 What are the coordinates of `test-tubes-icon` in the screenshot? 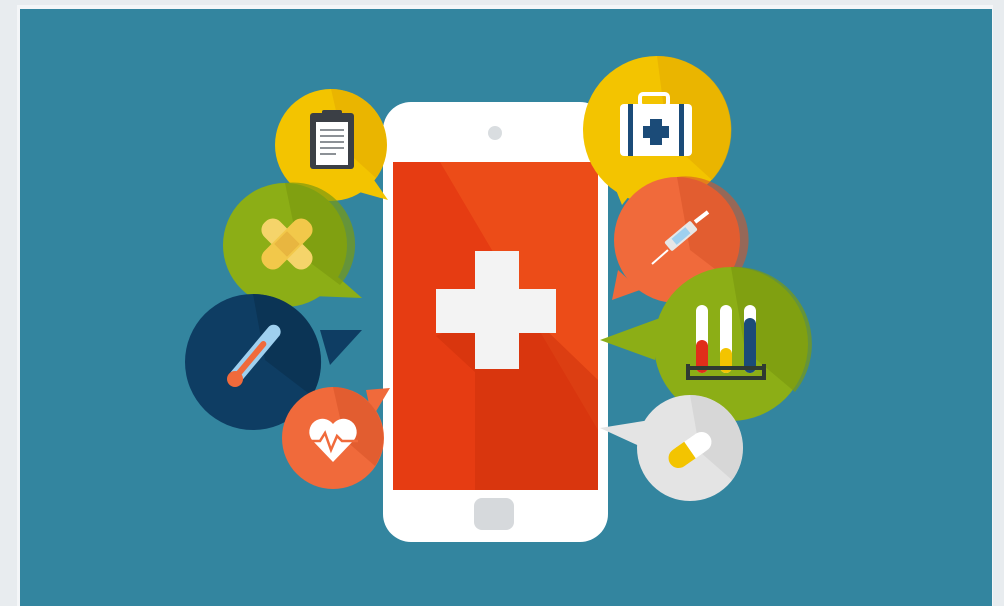 It's located at (726, 342).